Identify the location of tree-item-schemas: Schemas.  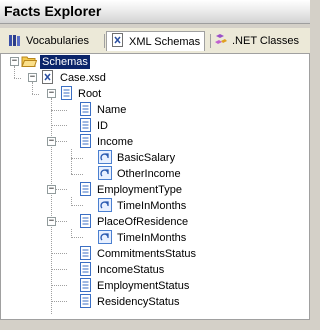
(55, 62).